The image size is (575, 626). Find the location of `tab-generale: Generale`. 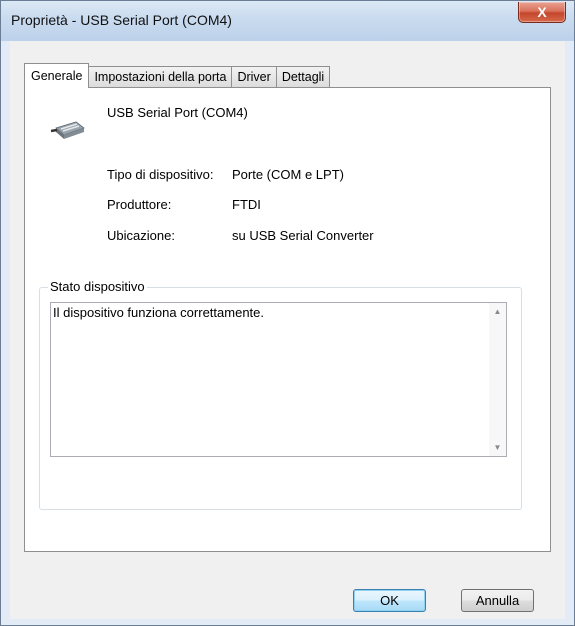

tab-generale: Generale is located at coordinates (57, 75).